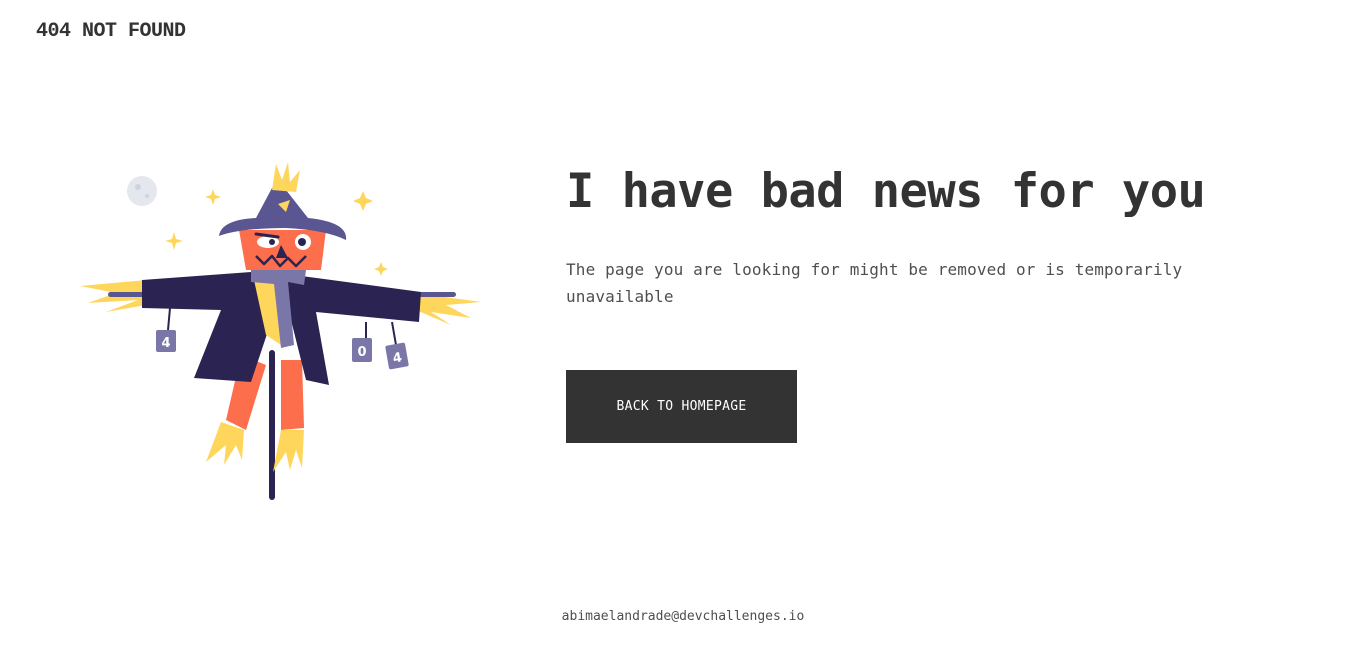  Describe the element at coordinates (142, 191) in the screenshot. I see `moon-icon` at that location.